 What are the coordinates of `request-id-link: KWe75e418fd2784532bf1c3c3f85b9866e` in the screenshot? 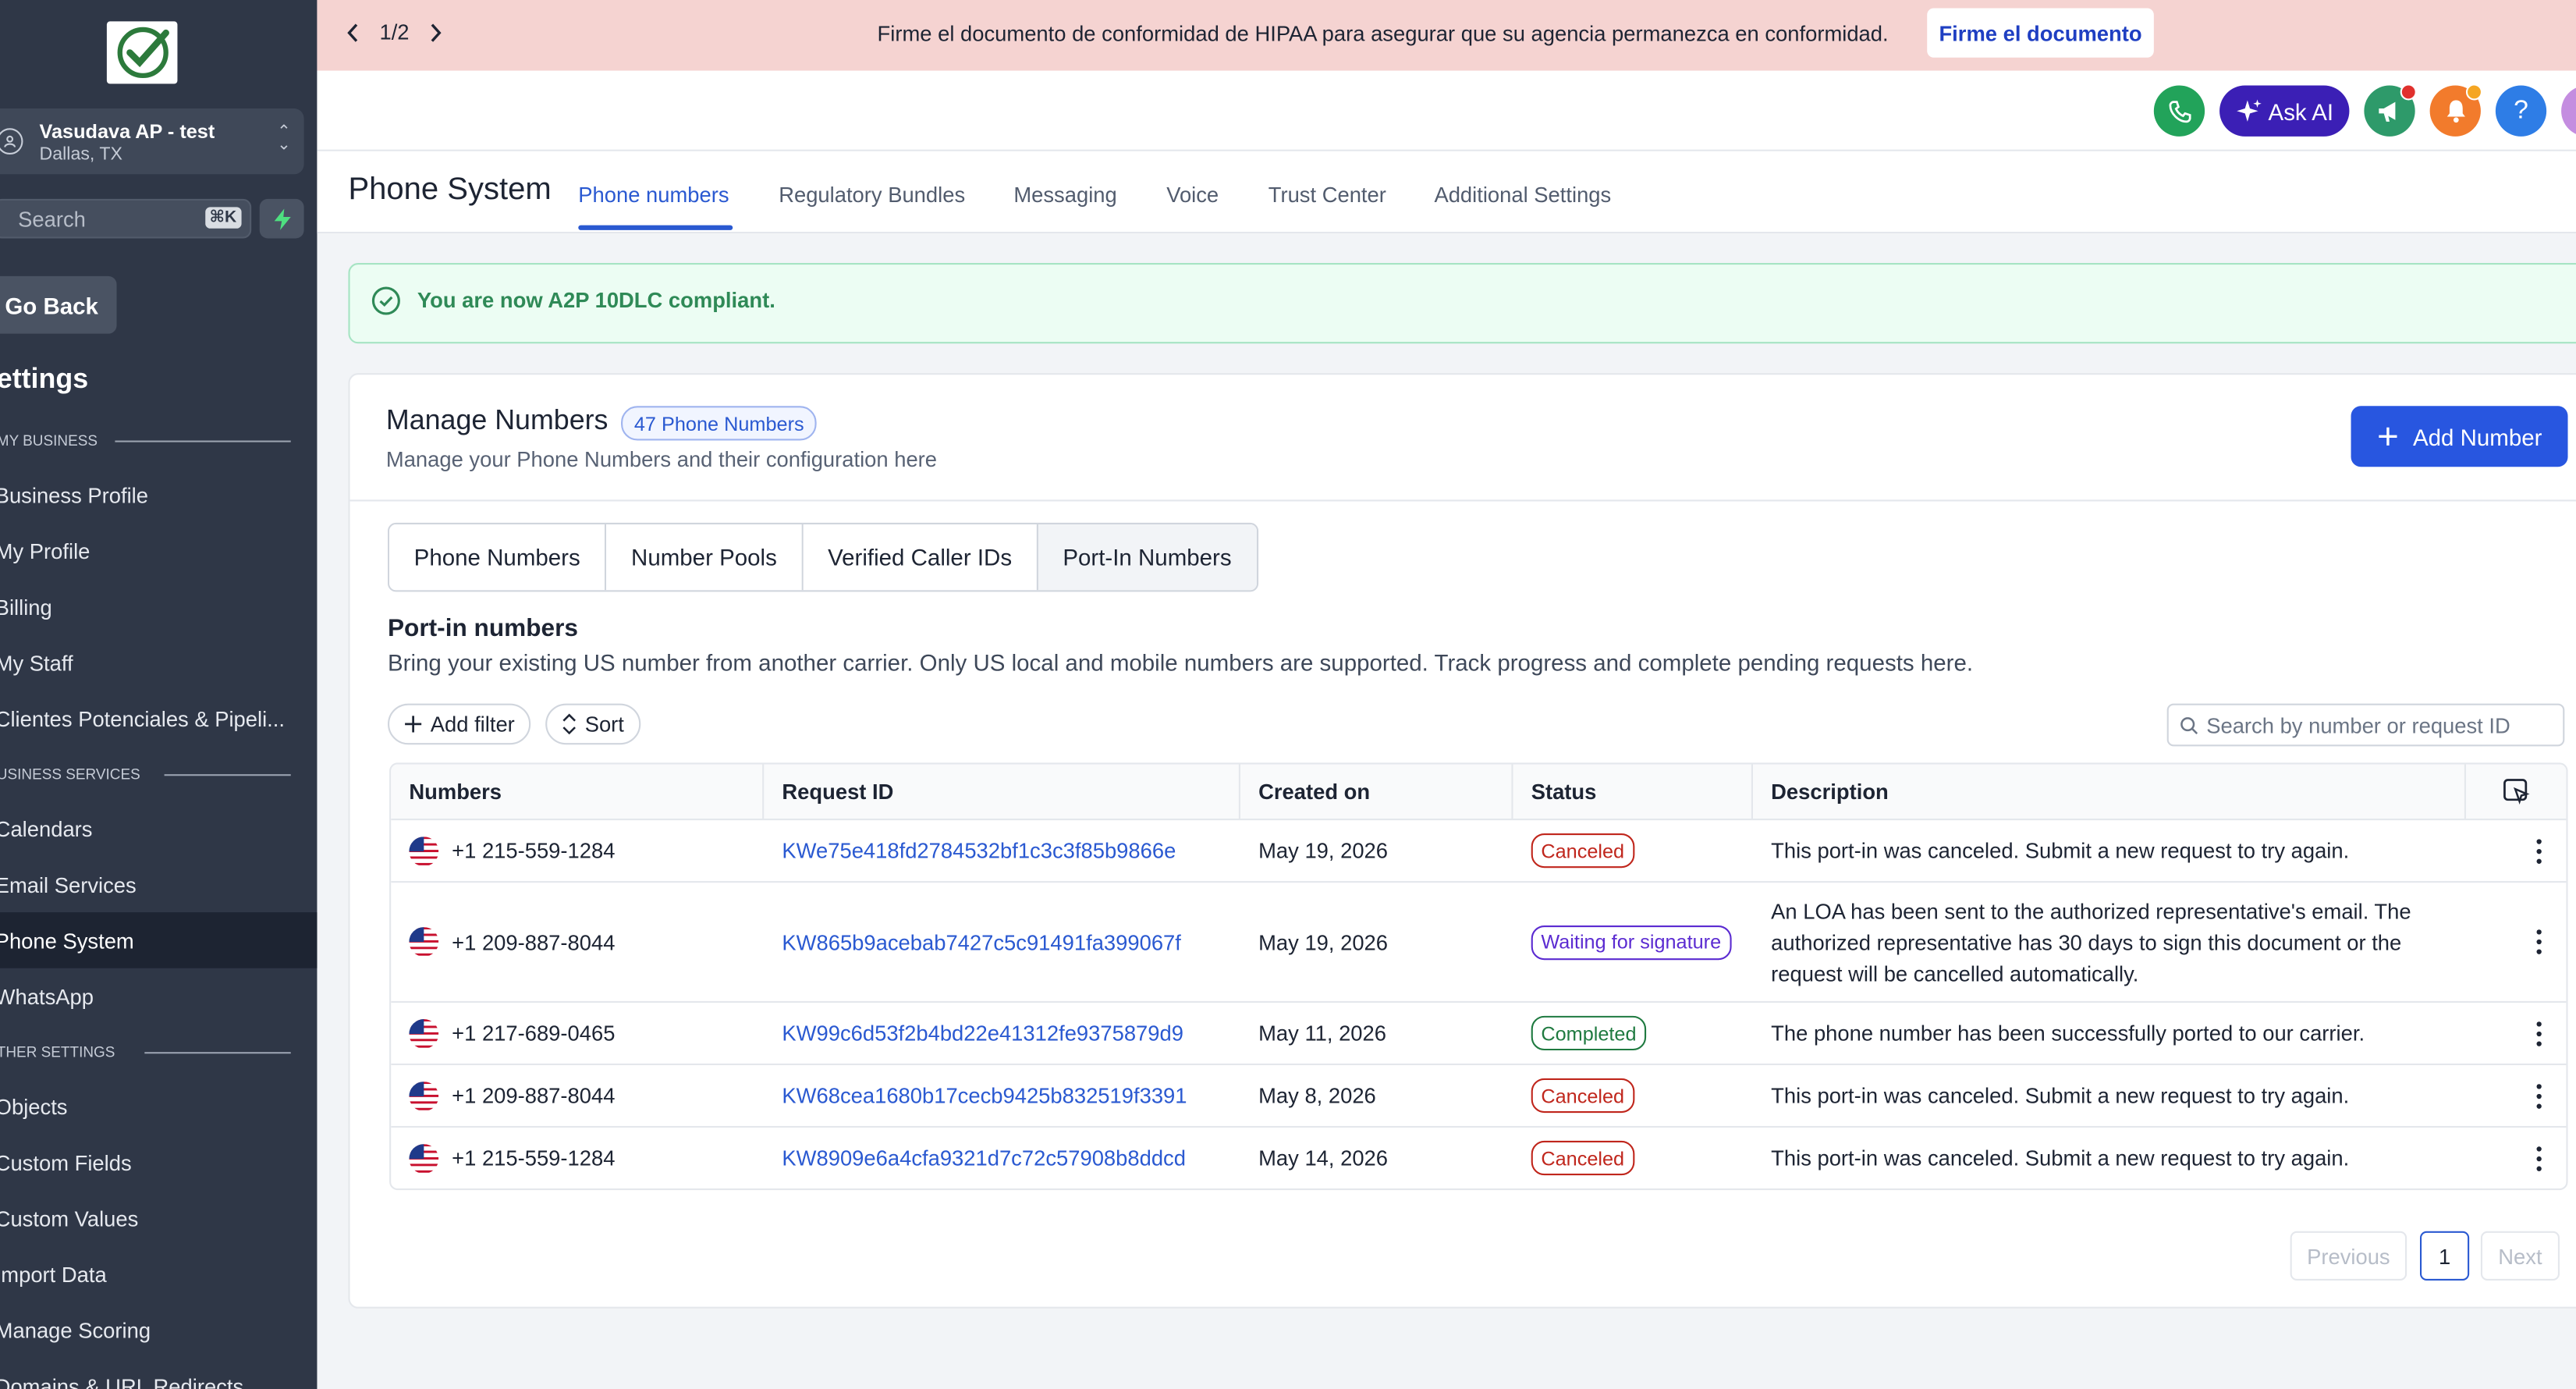 It's located at (1002, 851).